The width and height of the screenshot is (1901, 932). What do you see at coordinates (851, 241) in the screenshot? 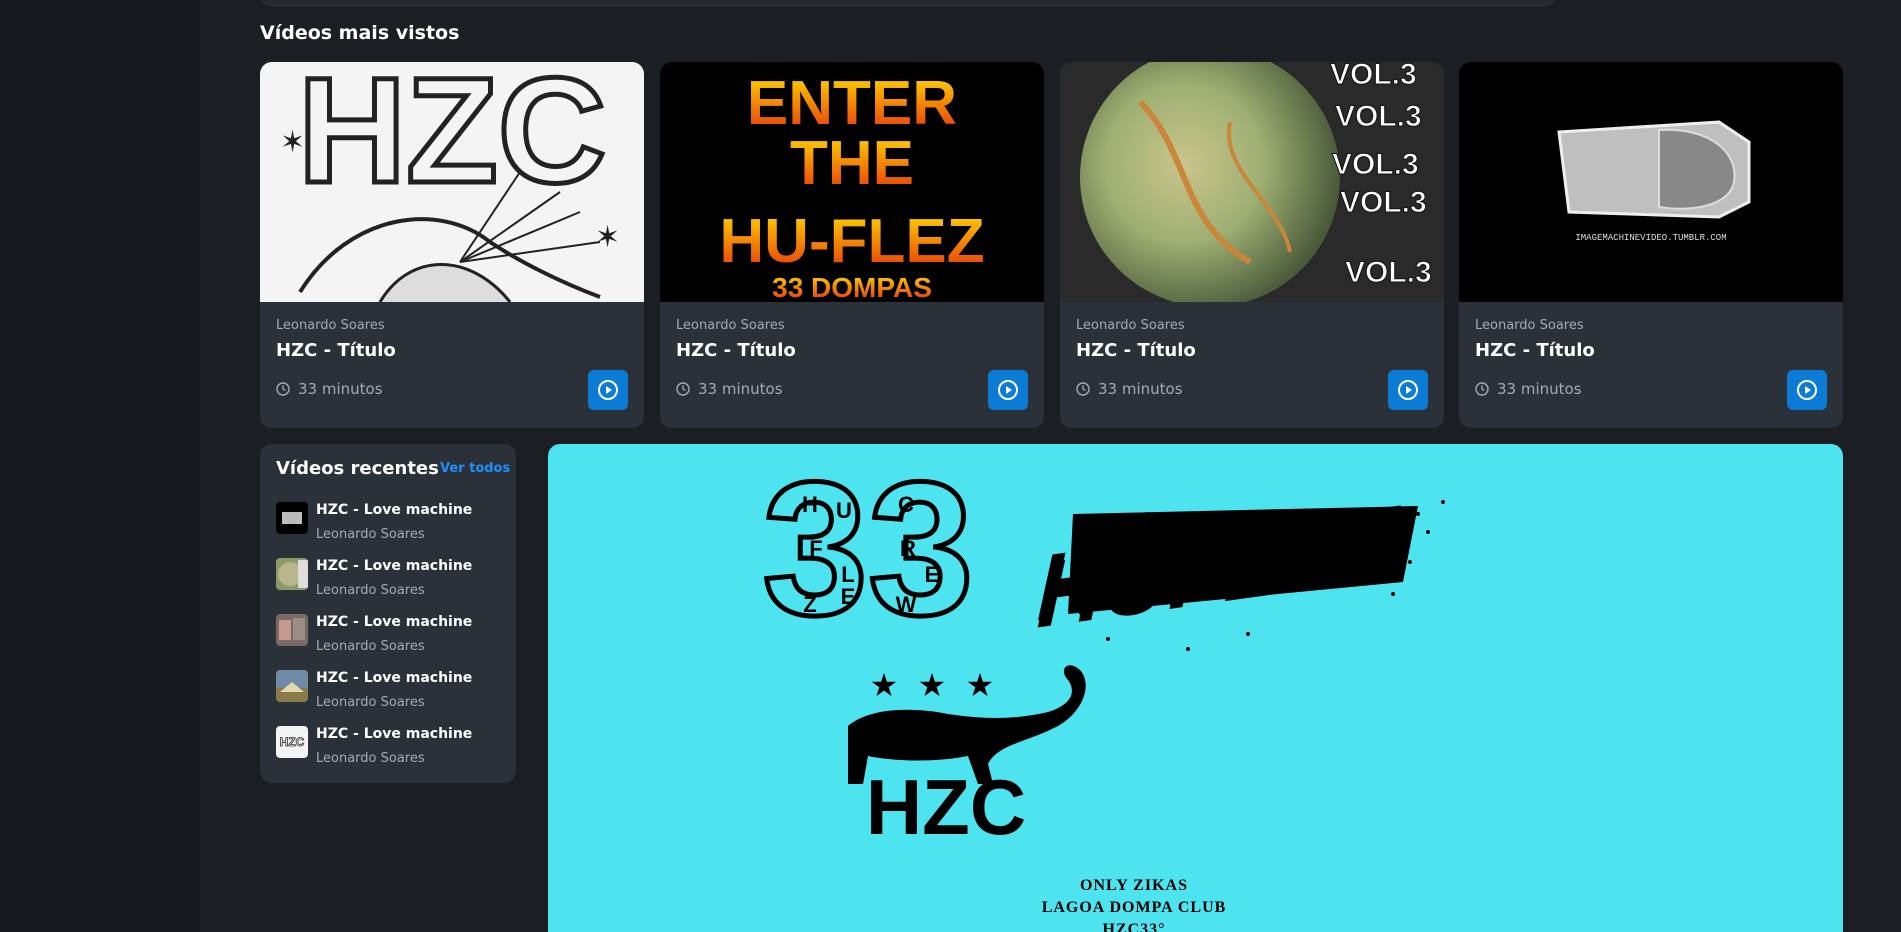
I see `thumb-huflez-text: HU-FLEZ` at bounding box center [851, 241].